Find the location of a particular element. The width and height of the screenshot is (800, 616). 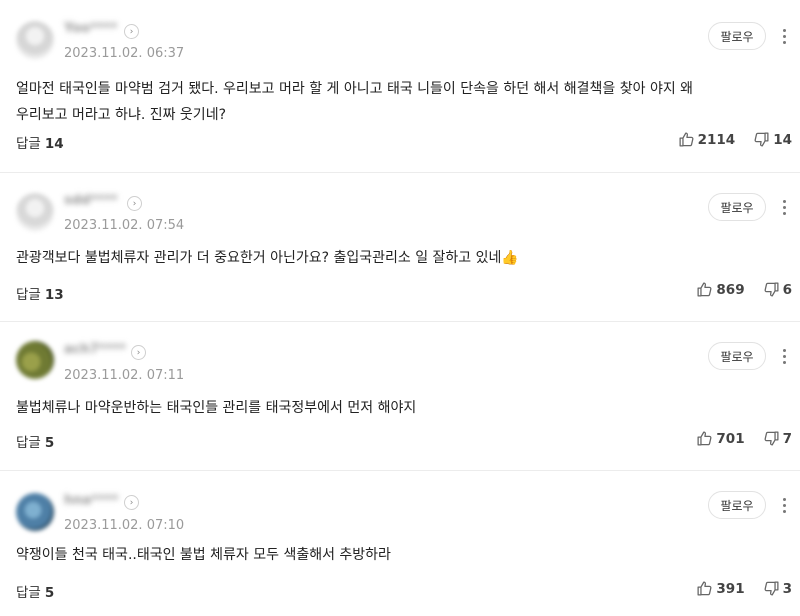

username: Yoo**** is located at coordinates (90, 29).